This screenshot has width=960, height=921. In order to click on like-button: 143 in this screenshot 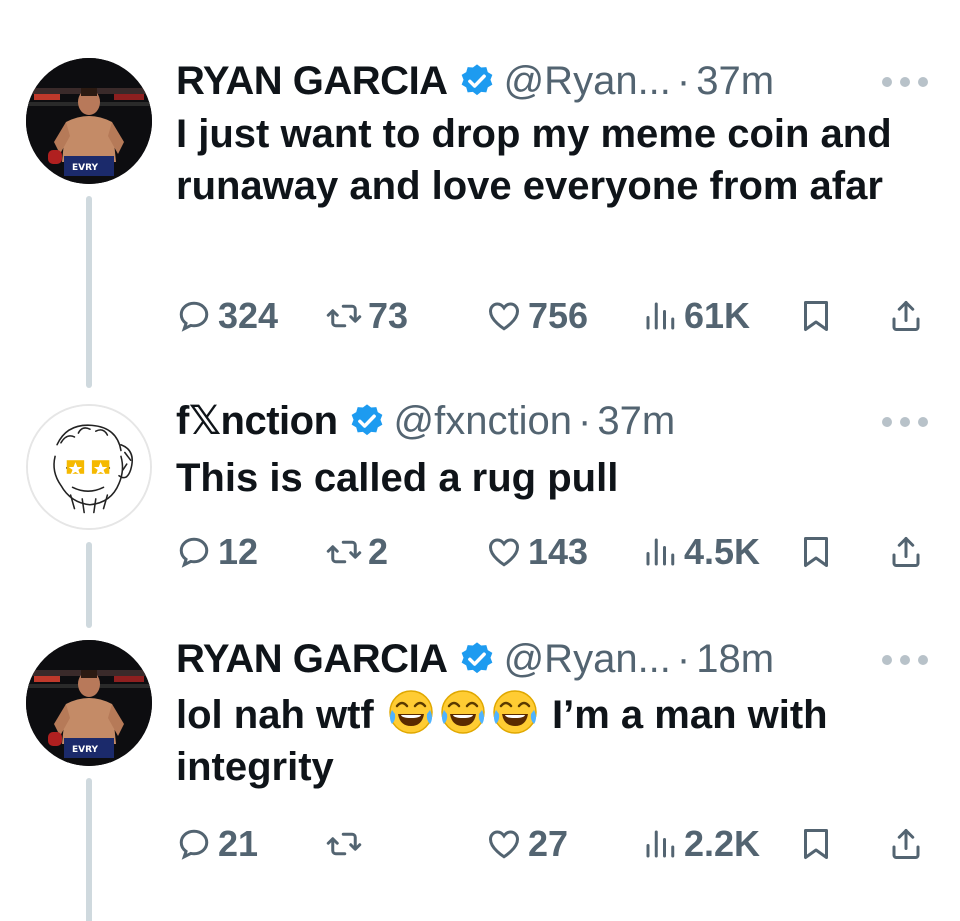, I will do `click(537, 552)`.